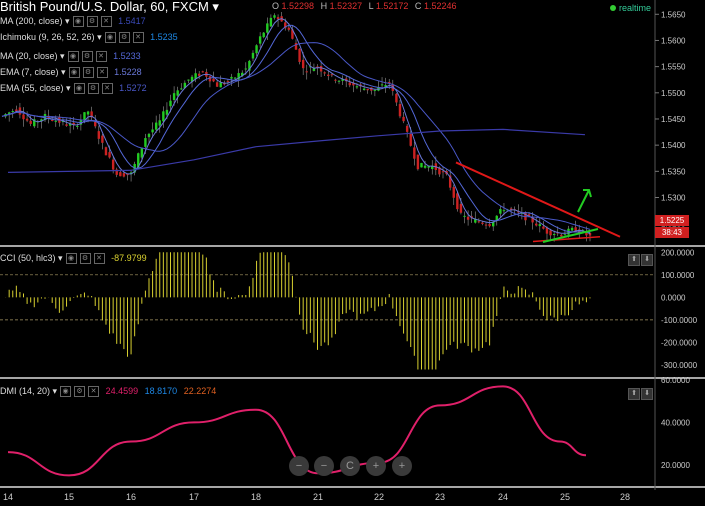 This screenshot has width=705, height=506. I want to click on dmi-label: DMI (14, 20), so click(25, 391).